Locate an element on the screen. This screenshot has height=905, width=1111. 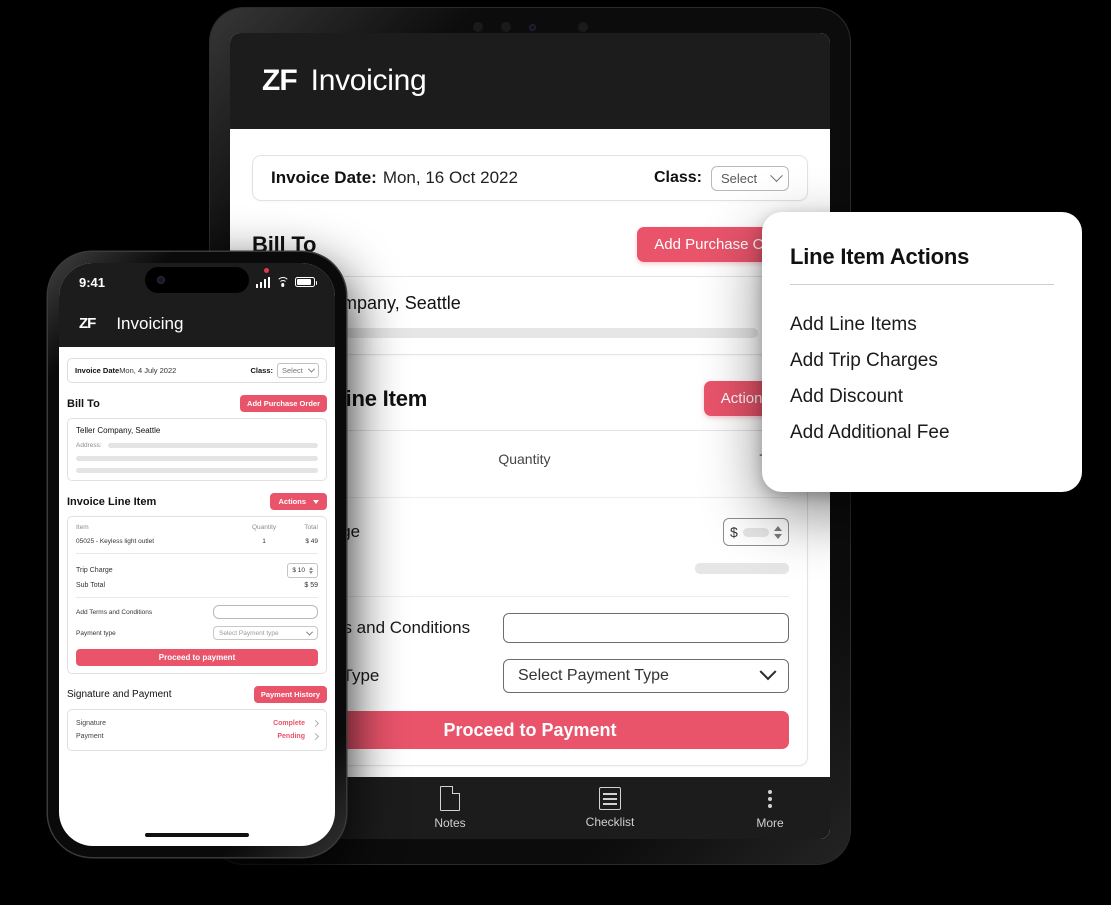
company-name: Teller Company, Seattle is located at coordinates (366, 303).